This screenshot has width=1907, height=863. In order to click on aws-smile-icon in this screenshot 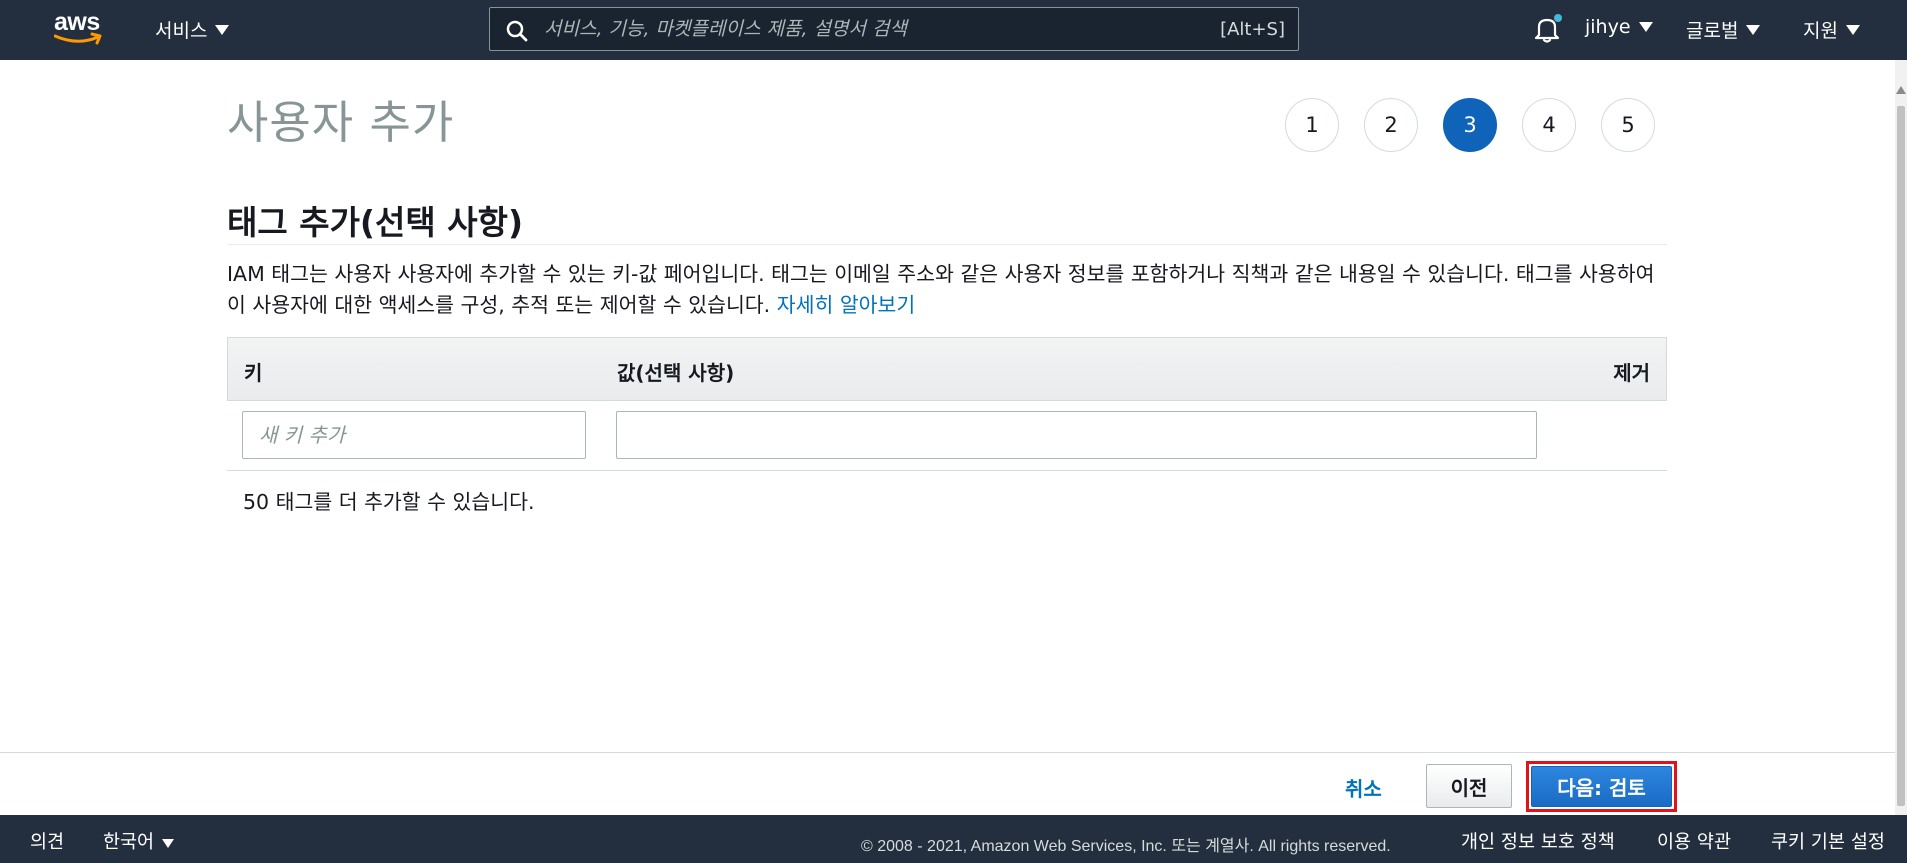, I will do `click(78, 38)`.